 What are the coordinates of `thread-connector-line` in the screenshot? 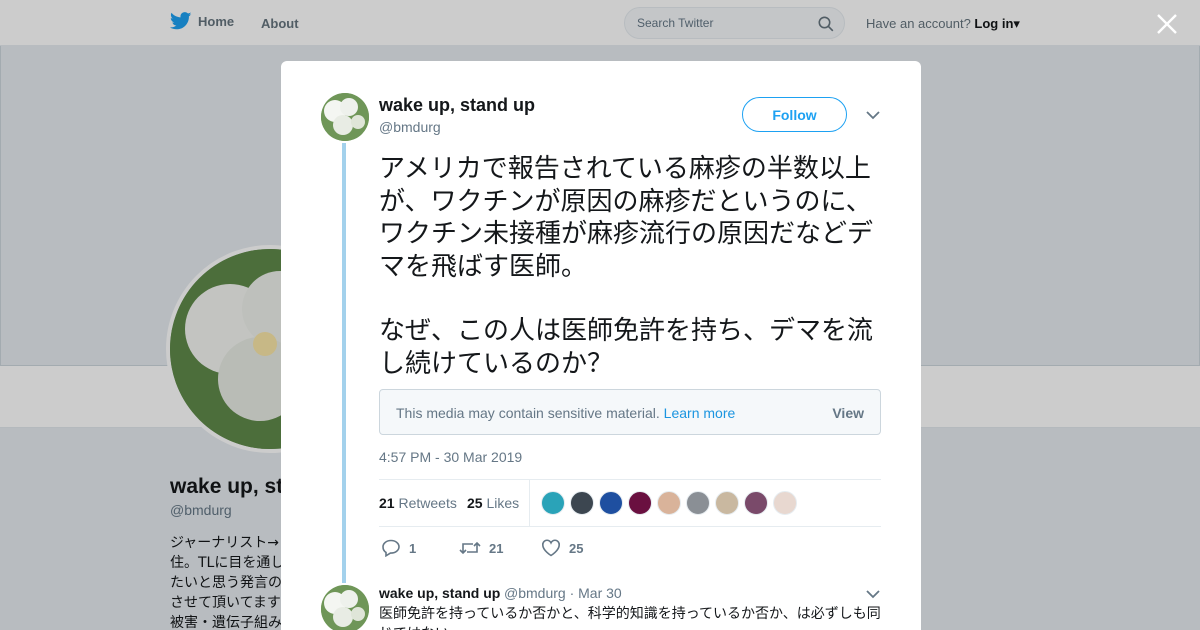 It's located at (344, 363).